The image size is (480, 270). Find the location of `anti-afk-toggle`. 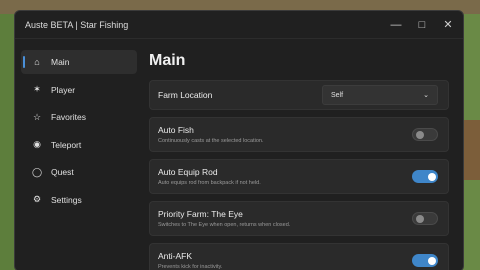

anti-afk-toggle is located at coordinates (425, 260).